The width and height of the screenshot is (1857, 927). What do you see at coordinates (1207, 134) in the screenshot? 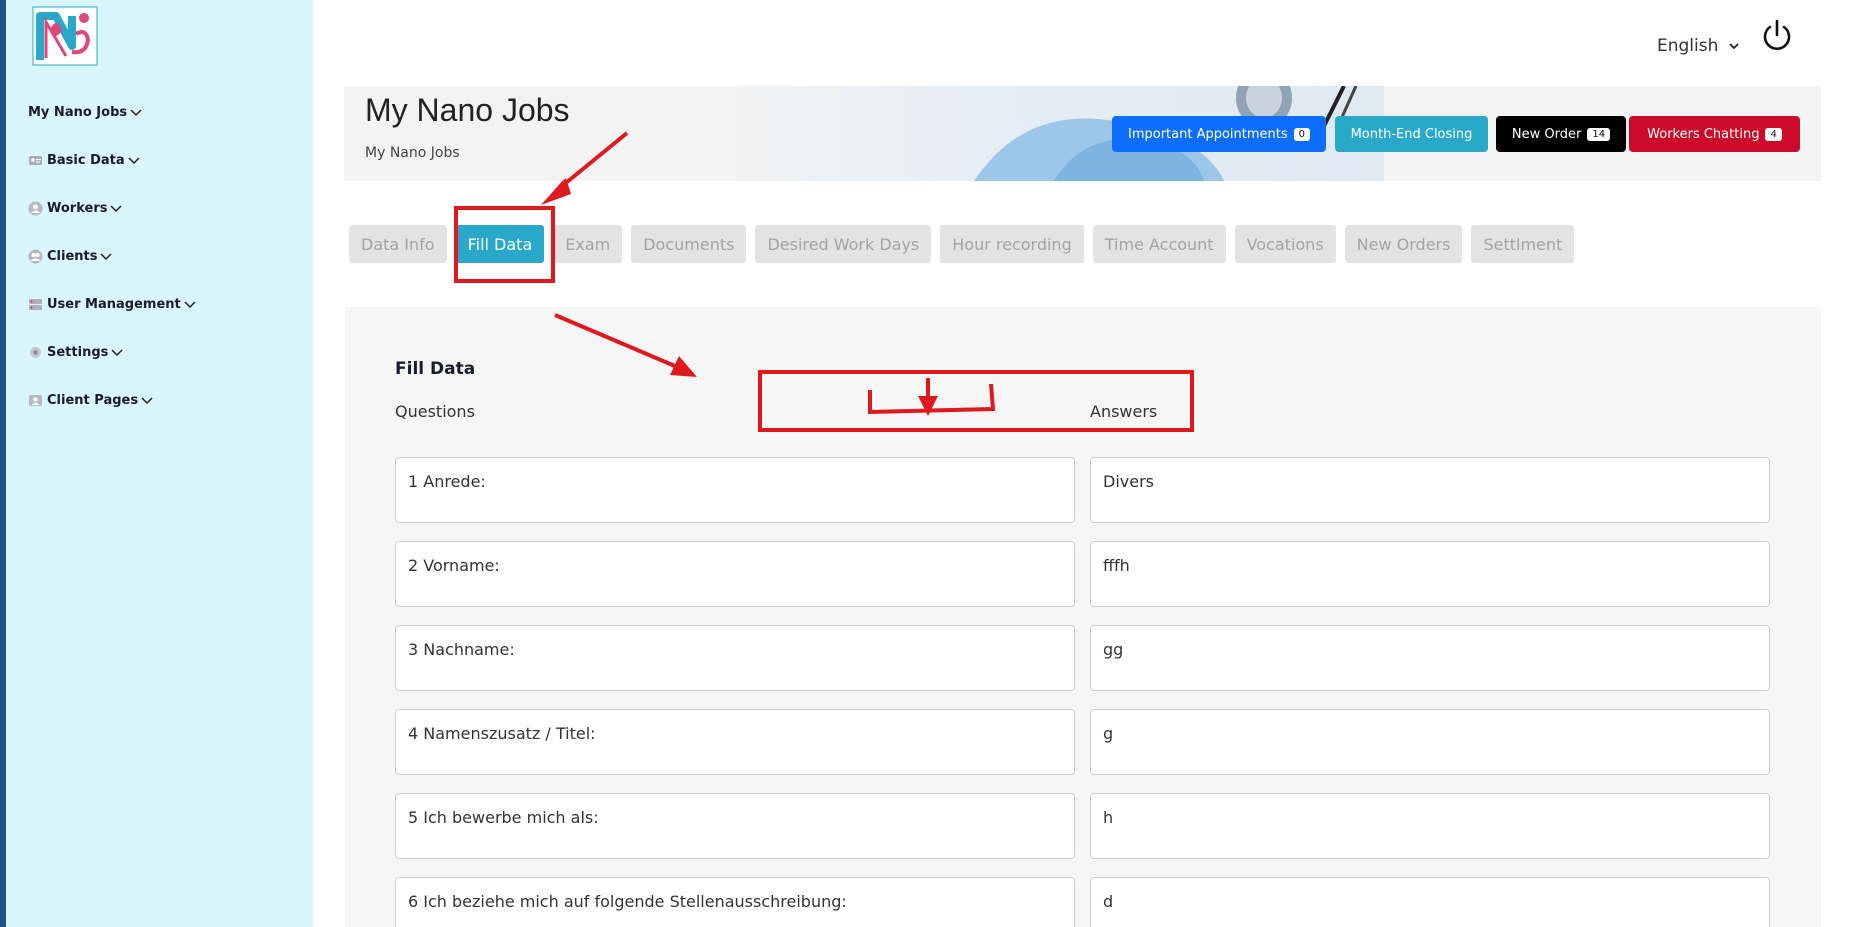
I see `button-label: Important Appointments` at bounding box center [1207, 134].